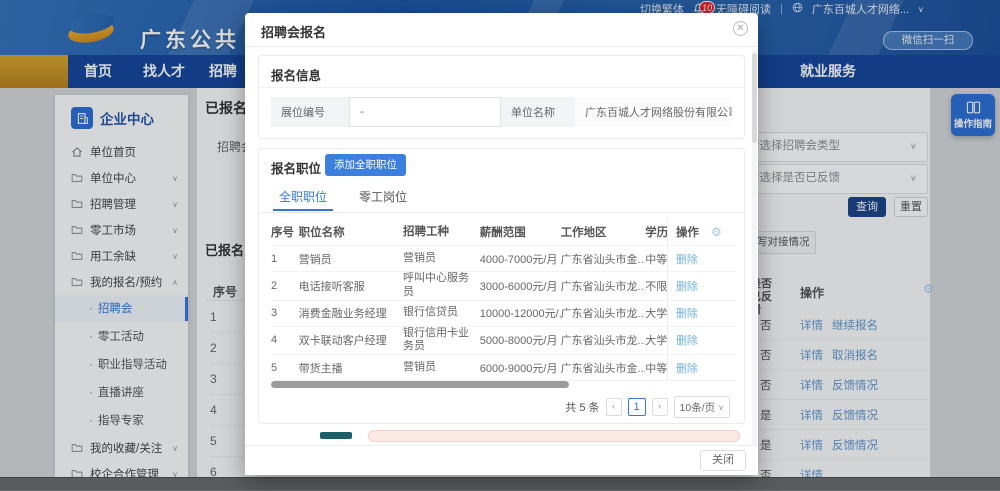 The height and width of the screenshot is (491, 1000). Describe the element at coordinates (274, 285) in the screenshot. I see `cell-seq: 2` at that location.